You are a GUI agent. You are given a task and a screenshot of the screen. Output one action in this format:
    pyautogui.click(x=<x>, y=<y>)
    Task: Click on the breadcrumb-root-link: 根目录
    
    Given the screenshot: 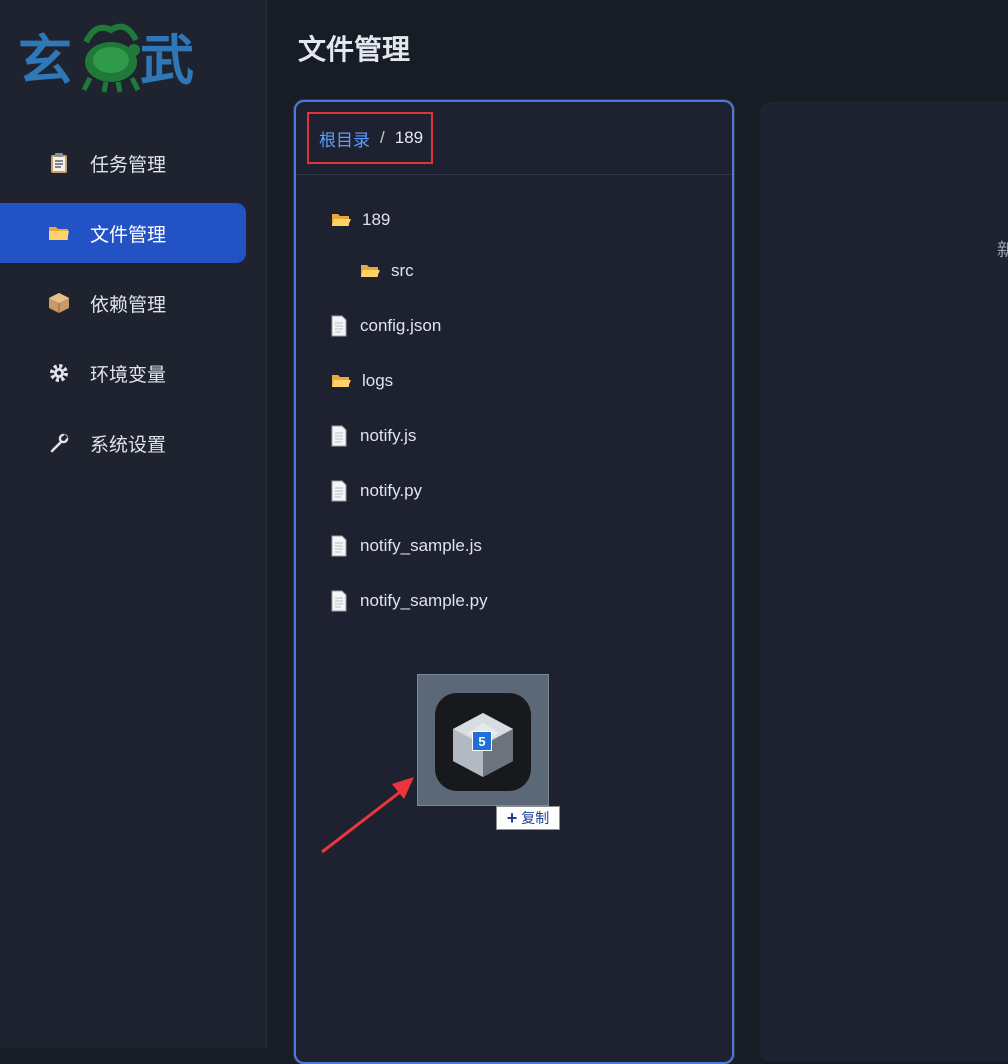 What is the action you would take?
    pyautogui.click(x=344, y=138)
    